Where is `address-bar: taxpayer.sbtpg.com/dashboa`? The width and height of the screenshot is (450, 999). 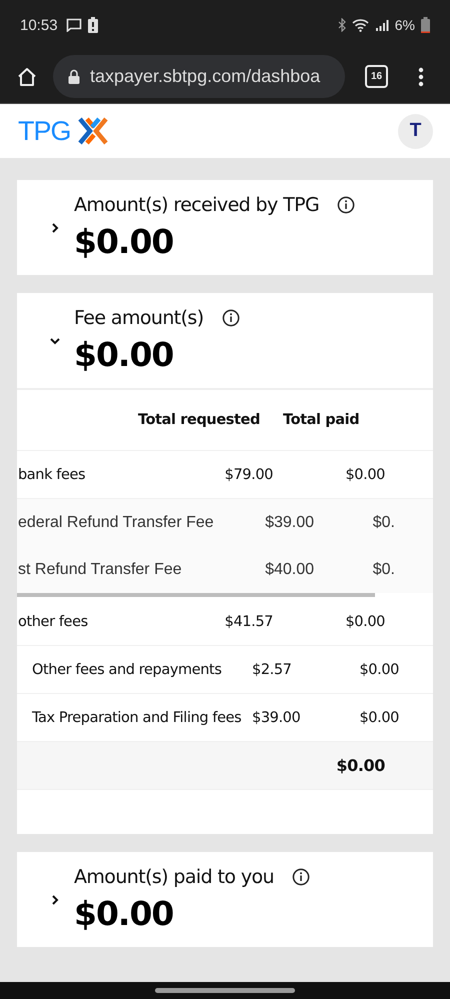
address-bar: taxpayer.sbtpg.com/dashboa is located at coordinates (199, 76).